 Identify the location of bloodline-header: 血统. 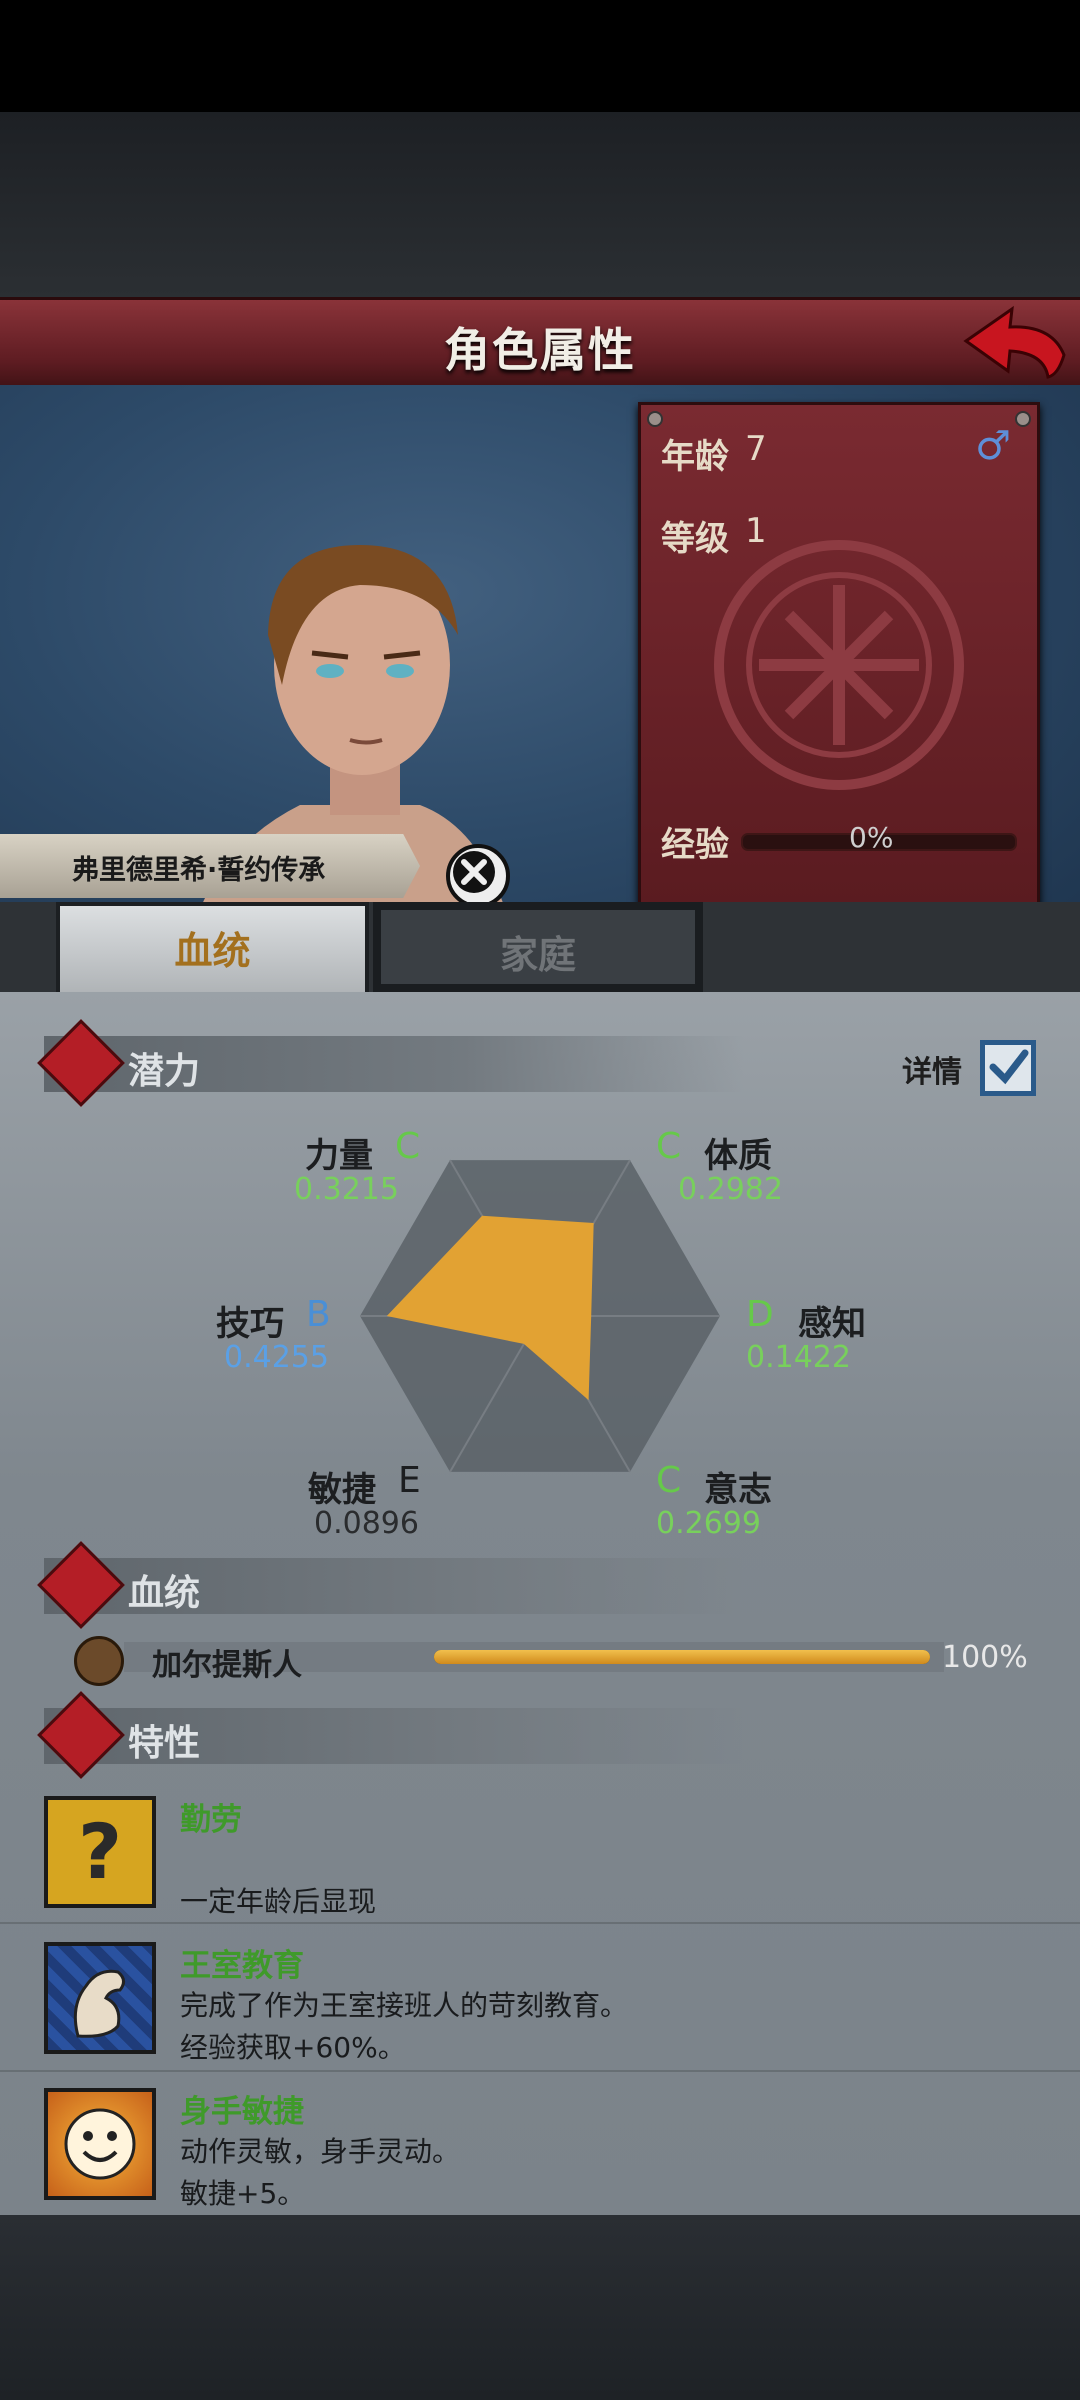
(390, 1585).